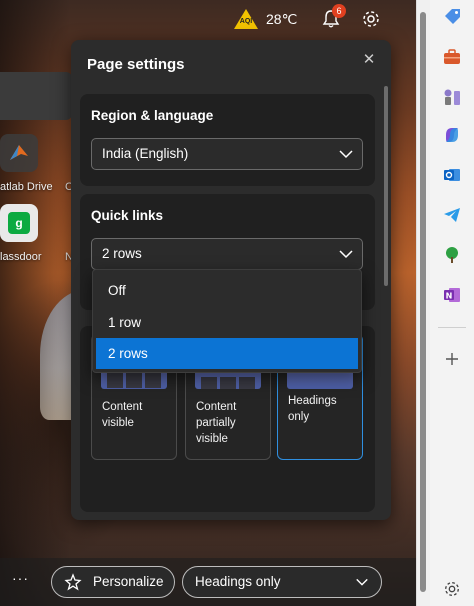  I want to click on layout-select-value: Headings only, so click(238, 581).